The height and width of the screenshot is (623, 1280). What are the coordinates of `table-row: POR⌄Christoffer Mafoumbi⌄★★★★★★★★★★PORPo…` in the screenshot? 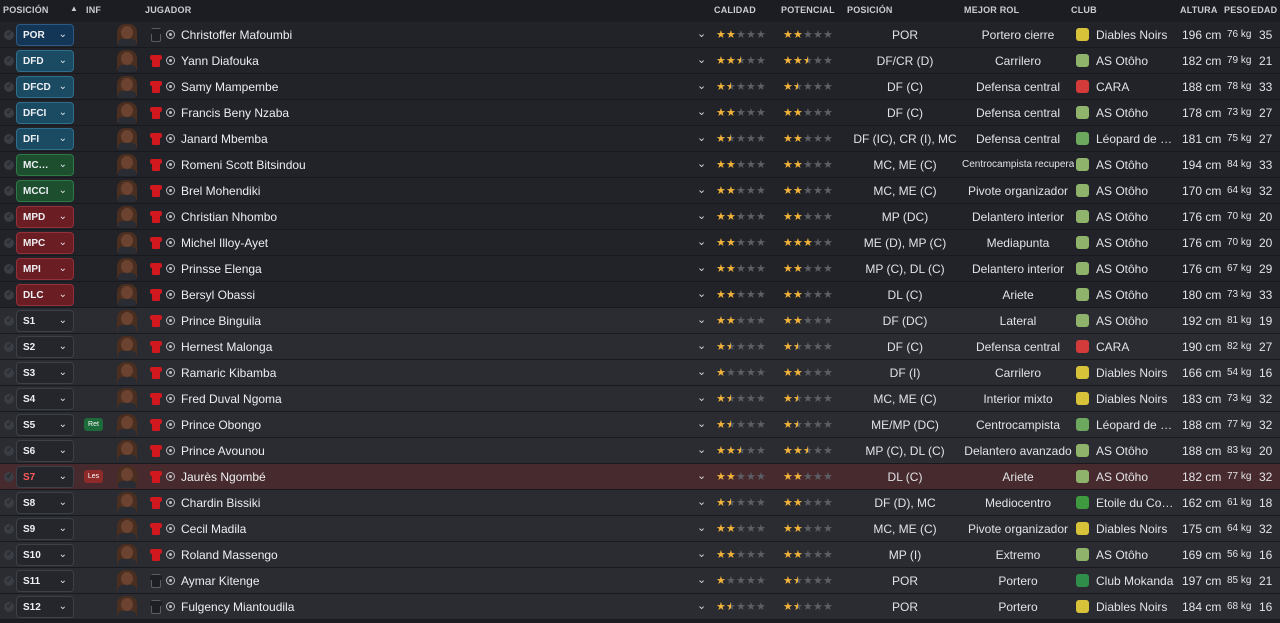 It's located at (640, 35).